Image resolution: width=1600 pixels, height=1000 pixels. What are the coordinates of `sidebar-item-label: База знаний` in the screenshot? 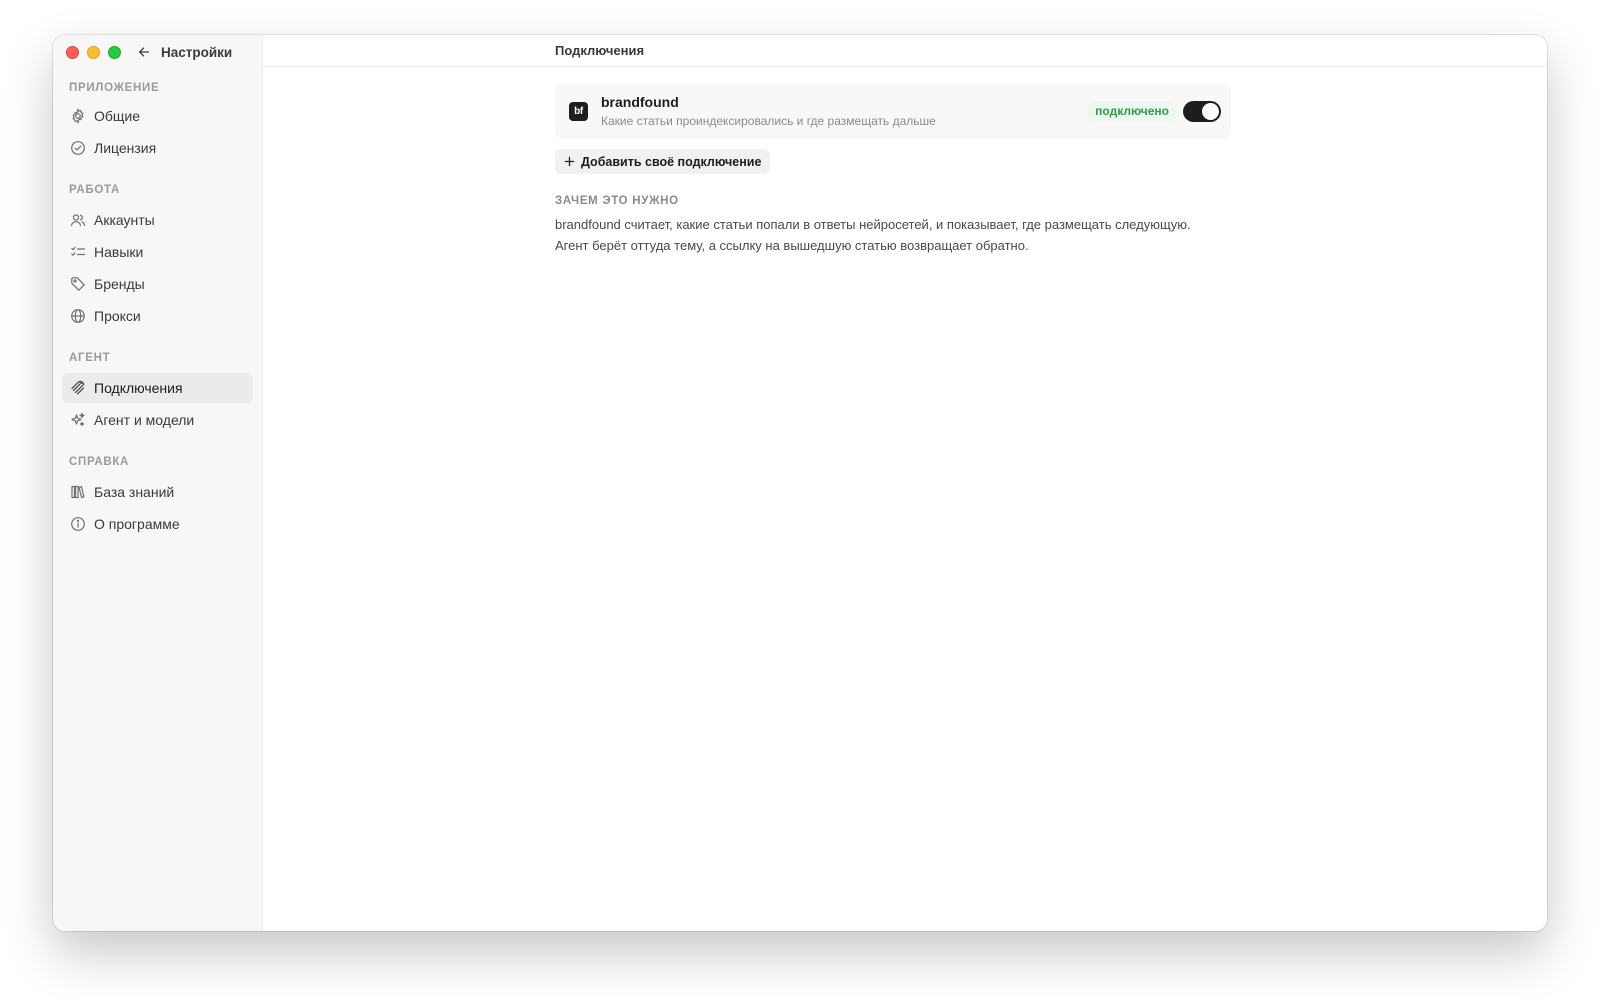 It's located at (134, 492).